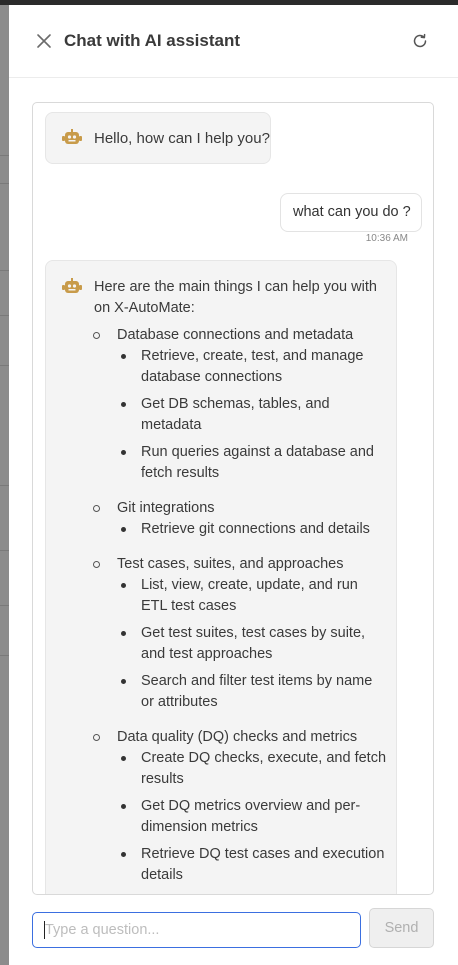 The width and height of the screenshot is (458, 965). I want to click on list-item-text: Retrieve git connections and details, so click(255, 529).